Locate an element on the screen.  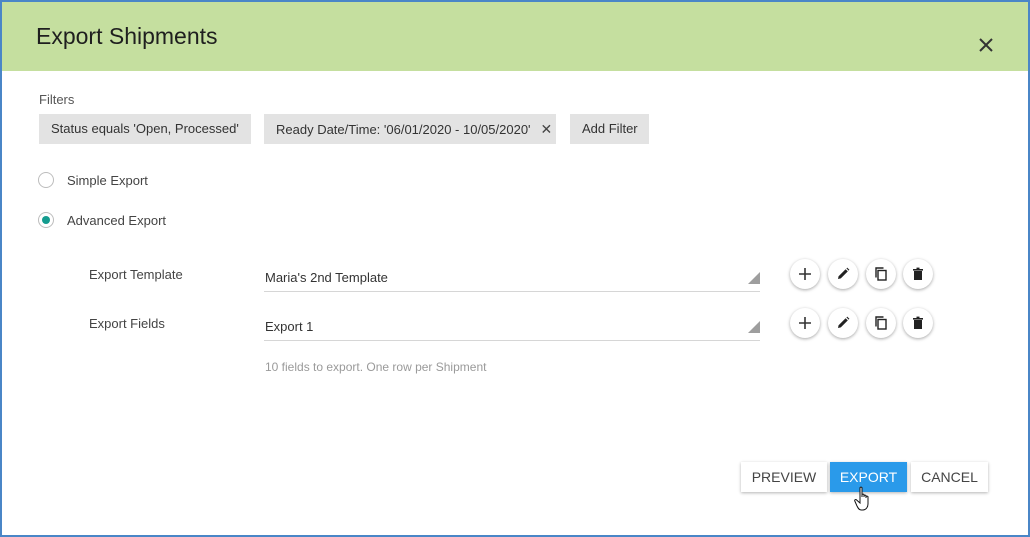
copy-template-button is located at coordinates (881, 274).